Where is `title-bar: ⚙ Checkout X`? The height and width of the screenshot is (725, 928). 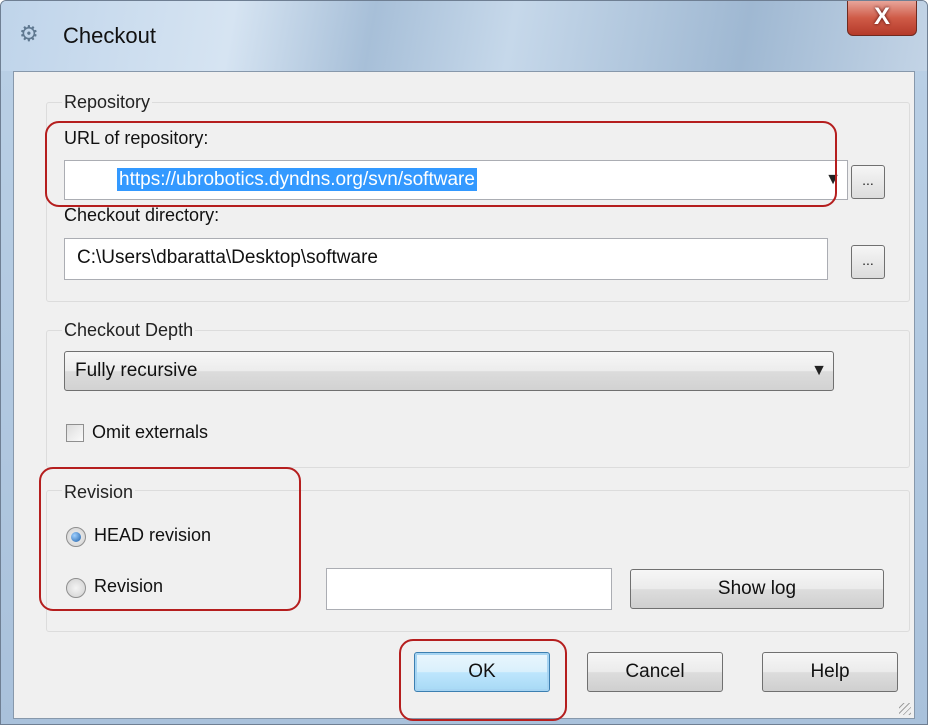 title-bar: ⚙ Checkout X is located at coordinates (464, 36).